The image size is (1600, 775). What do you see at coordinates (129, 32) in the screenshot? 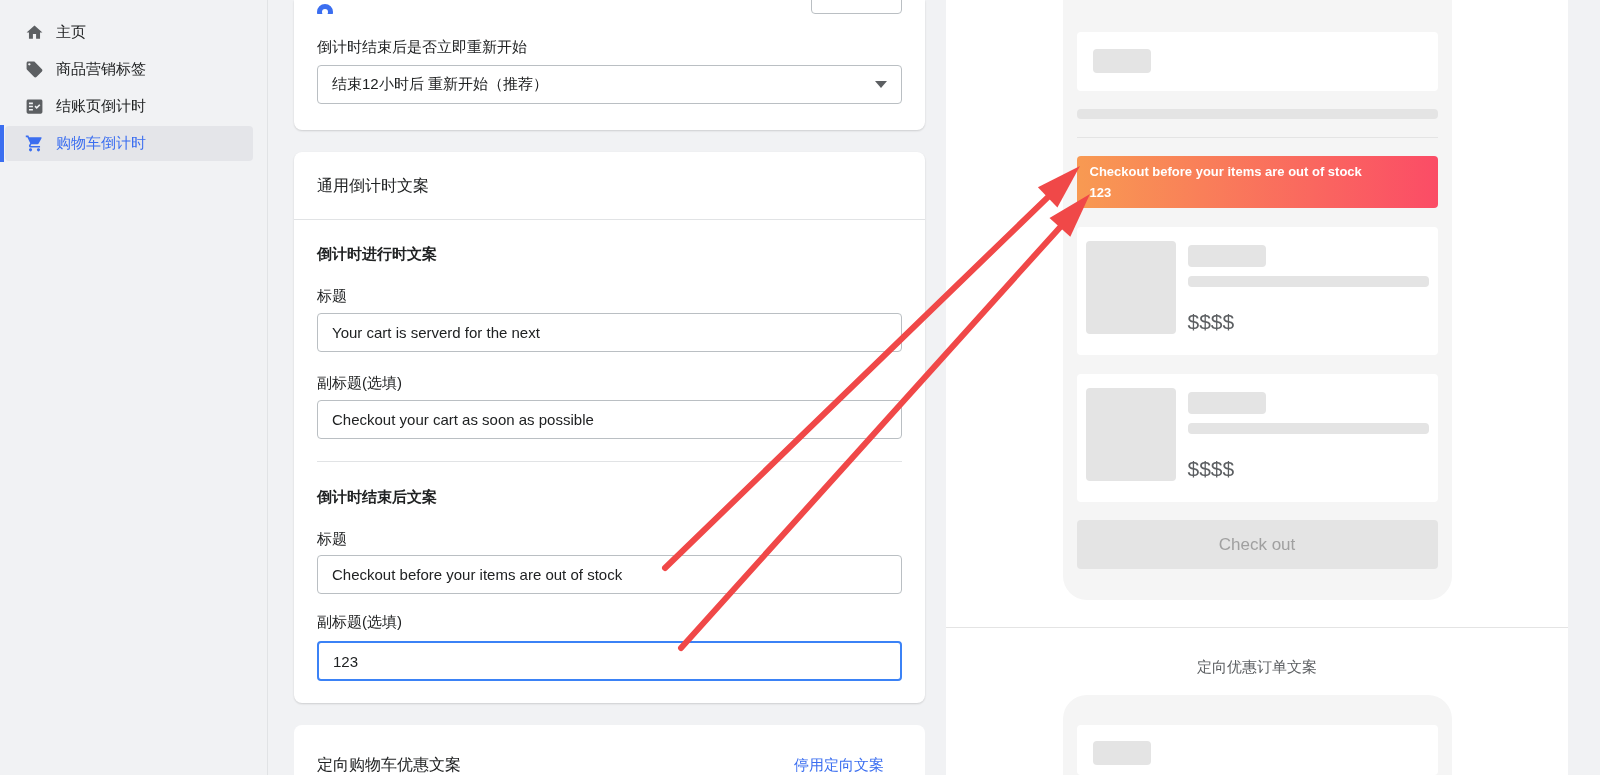
I see `sidebar-item: 主页` at bounding box center [129, 32].